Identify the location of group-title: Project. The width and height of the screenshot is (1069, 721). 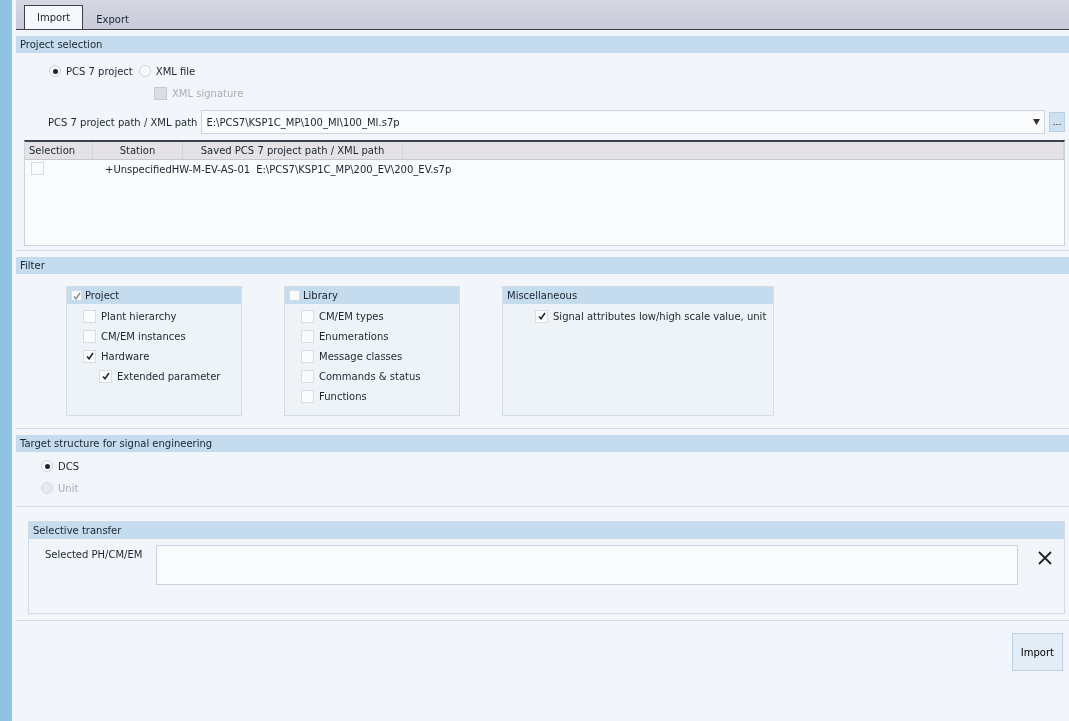
(102, 295).